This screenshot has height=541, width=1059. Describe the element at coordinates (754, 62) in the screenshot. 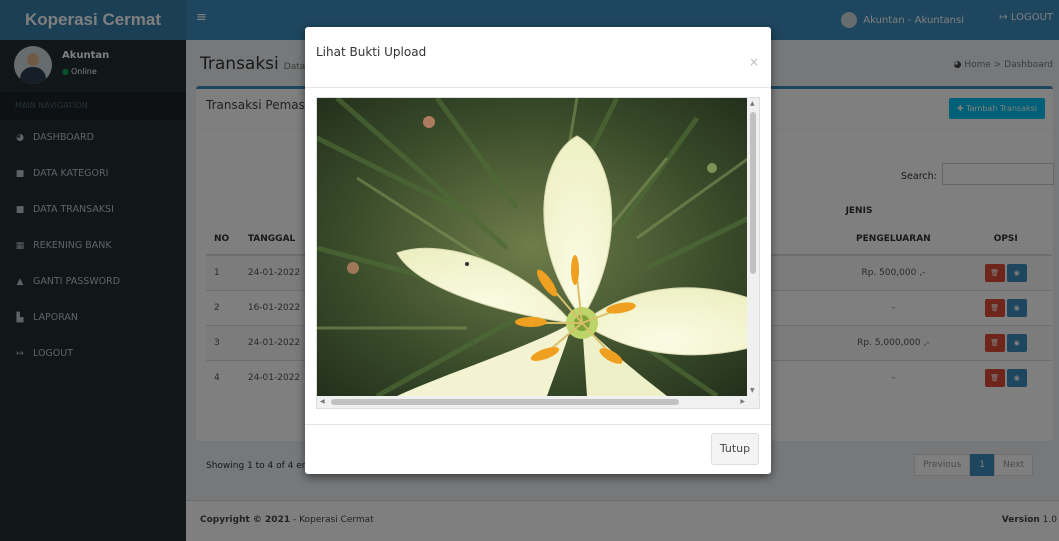

I see `close-icon: ×` at that location.